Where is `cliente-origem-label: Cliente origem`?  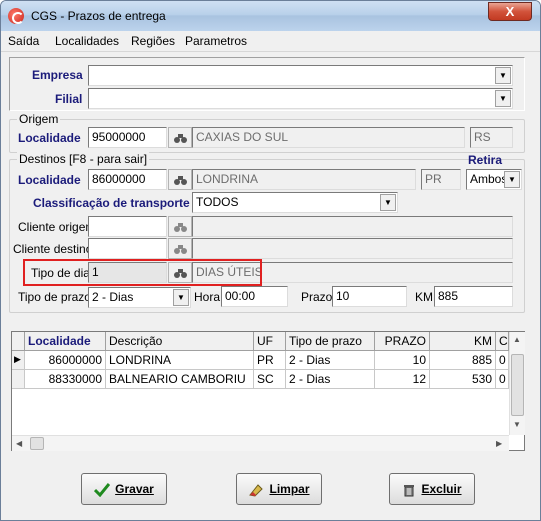 cliente-origem-label: Cliente origem is located at coordinates (57, 227).